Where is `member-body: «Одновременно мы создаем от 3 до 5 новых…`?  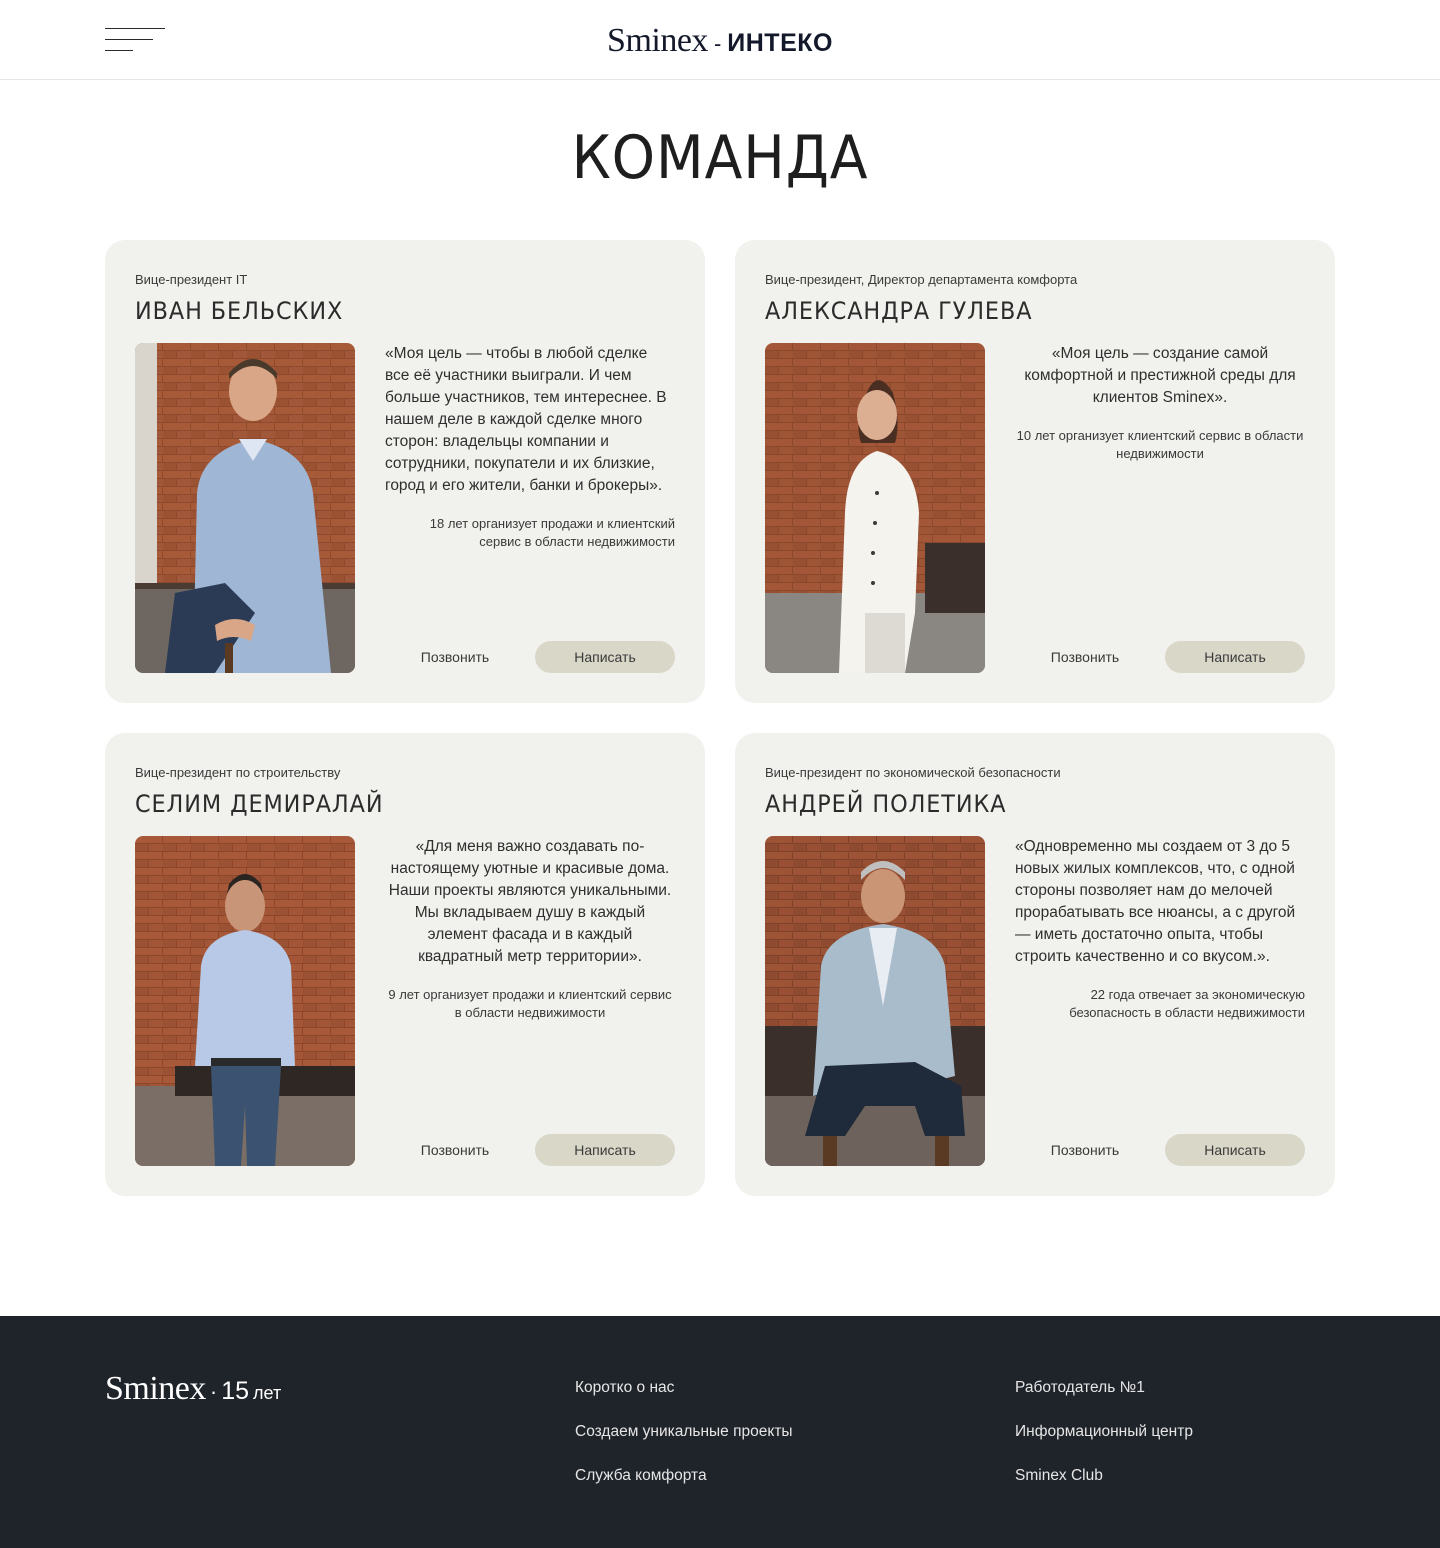 member-body: «Одновременно мы создаем от 3 до 5 новых… is located at coordinates (1160, 929).